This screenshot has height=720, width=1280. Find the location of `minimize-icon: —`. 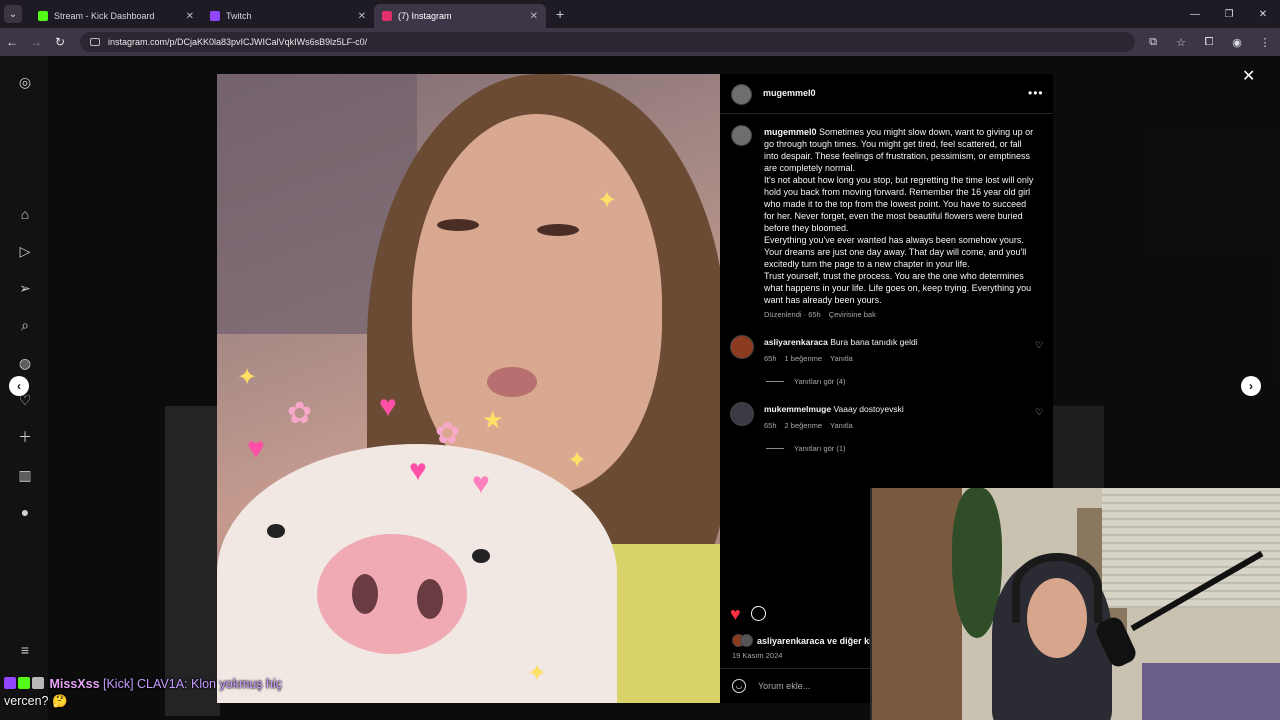

minimize-icon: — is located at coordinates (1195, 14).